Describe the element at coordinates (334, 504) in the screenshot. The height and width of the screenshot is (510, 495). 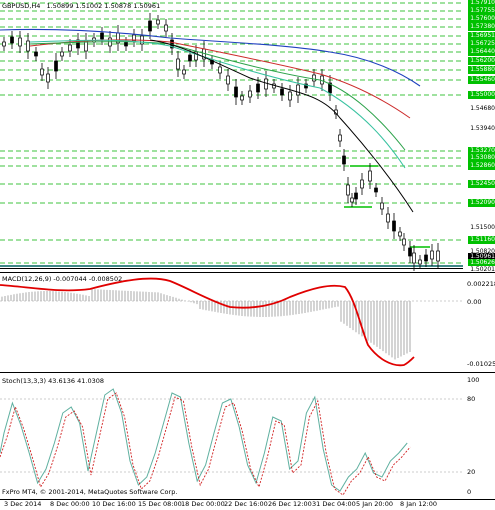
I see `time-axis-label: 31 Dec 04:00` at that location.